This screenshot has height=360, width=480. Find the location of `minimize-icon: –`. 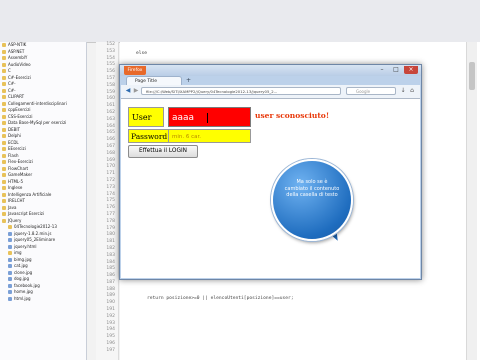

minimize-icon: – is located at coordinates (382, 70).